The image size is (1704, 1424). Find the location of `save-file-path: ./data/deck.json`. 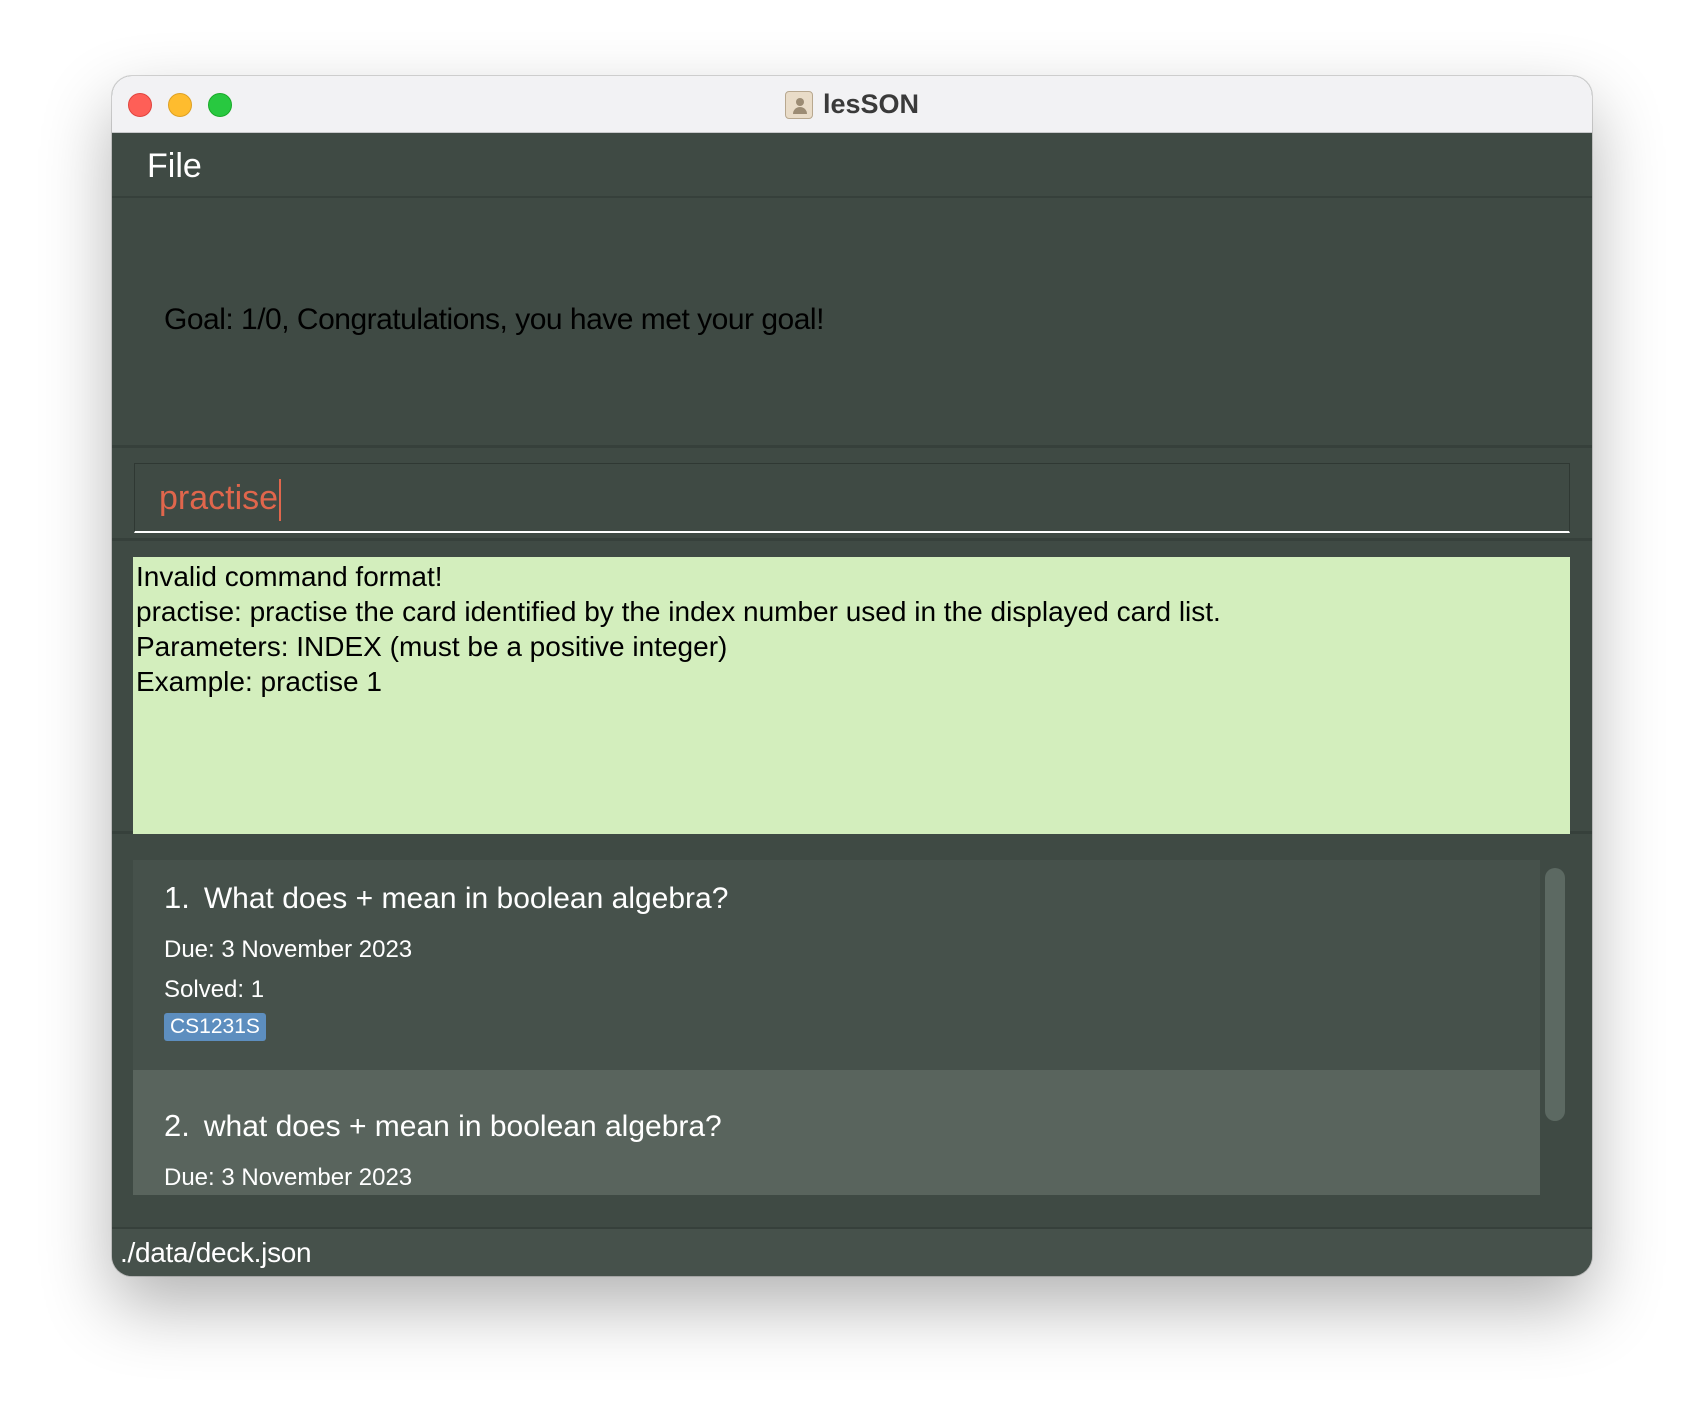

save-file-path: ./data/deck.json is located at coordinates (216, 1252).